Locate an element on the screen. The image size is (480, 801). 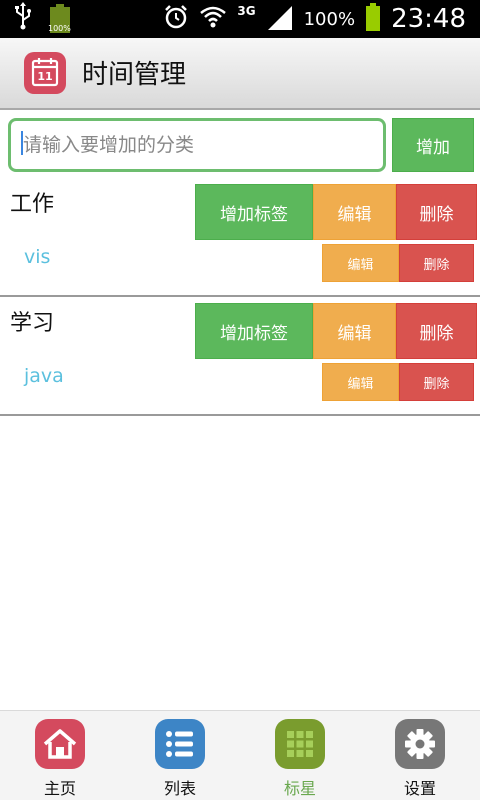
page-title: 时间管理 is located at coordinates (134, 75).